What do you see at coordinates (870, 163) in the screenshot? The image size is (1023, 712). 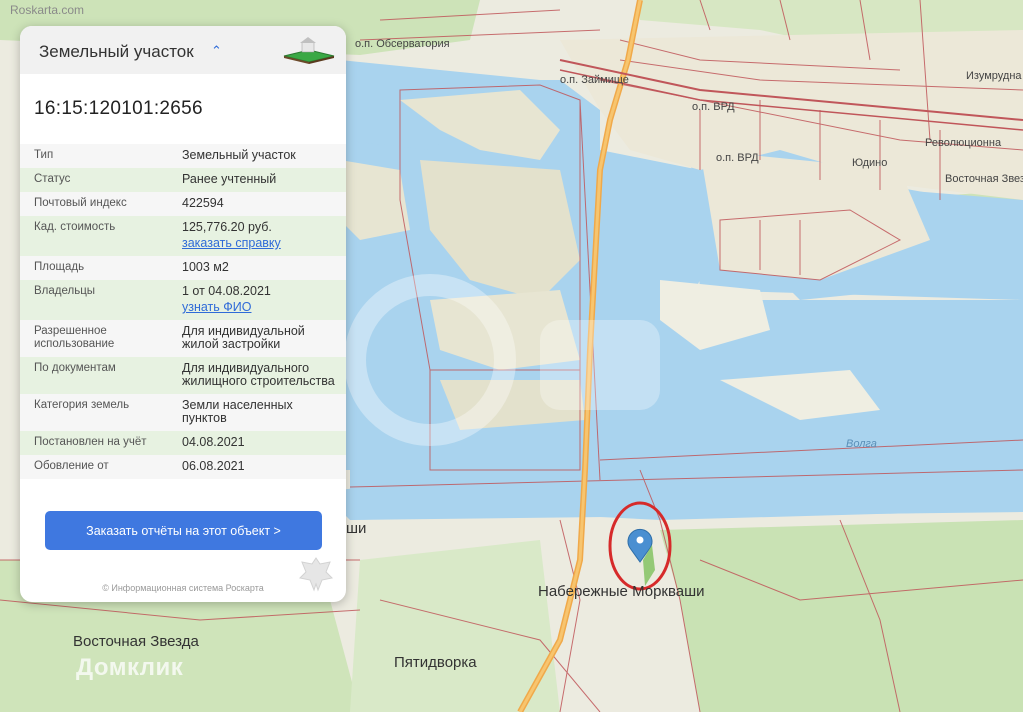 I see `map-label-yudino: Юдино` at bounding box center [870, 163].